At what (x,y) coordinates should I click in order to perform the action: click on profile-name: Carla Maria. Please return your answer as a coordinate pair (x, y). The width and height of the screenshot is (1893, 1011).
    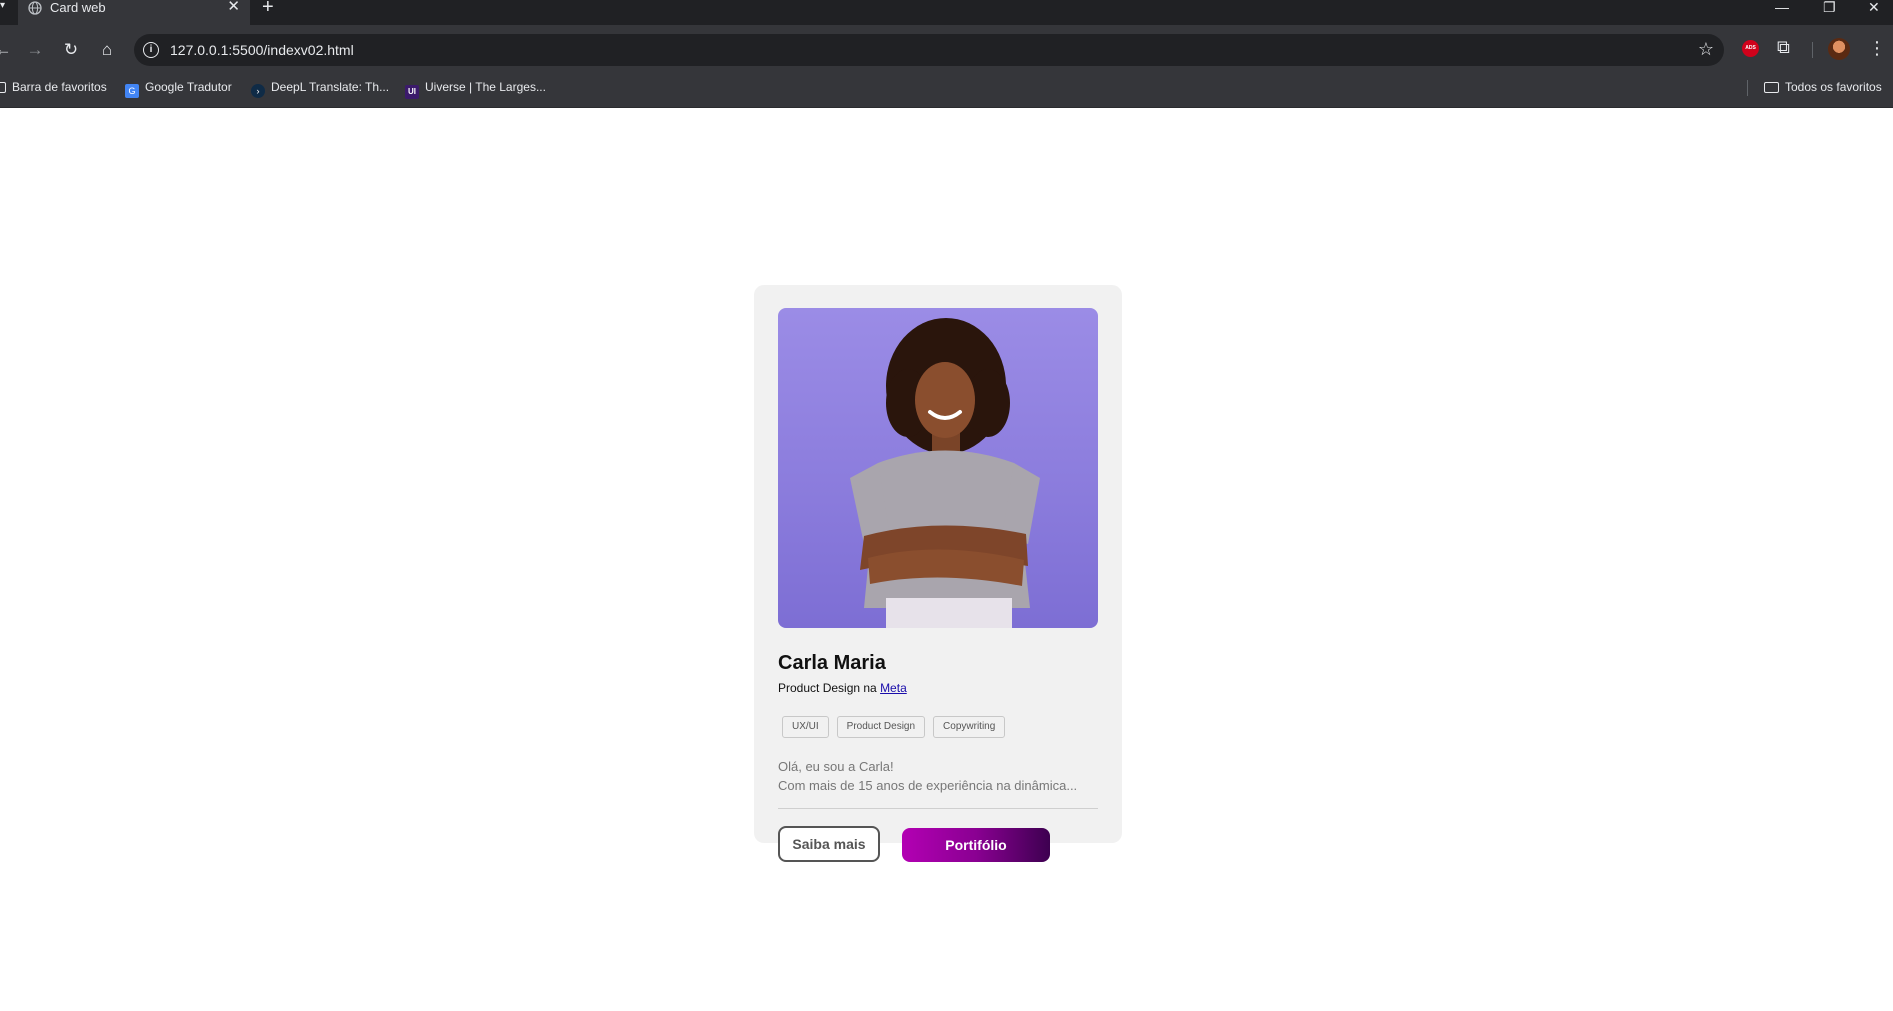
    Looking at the image, I should click on (832, 663).